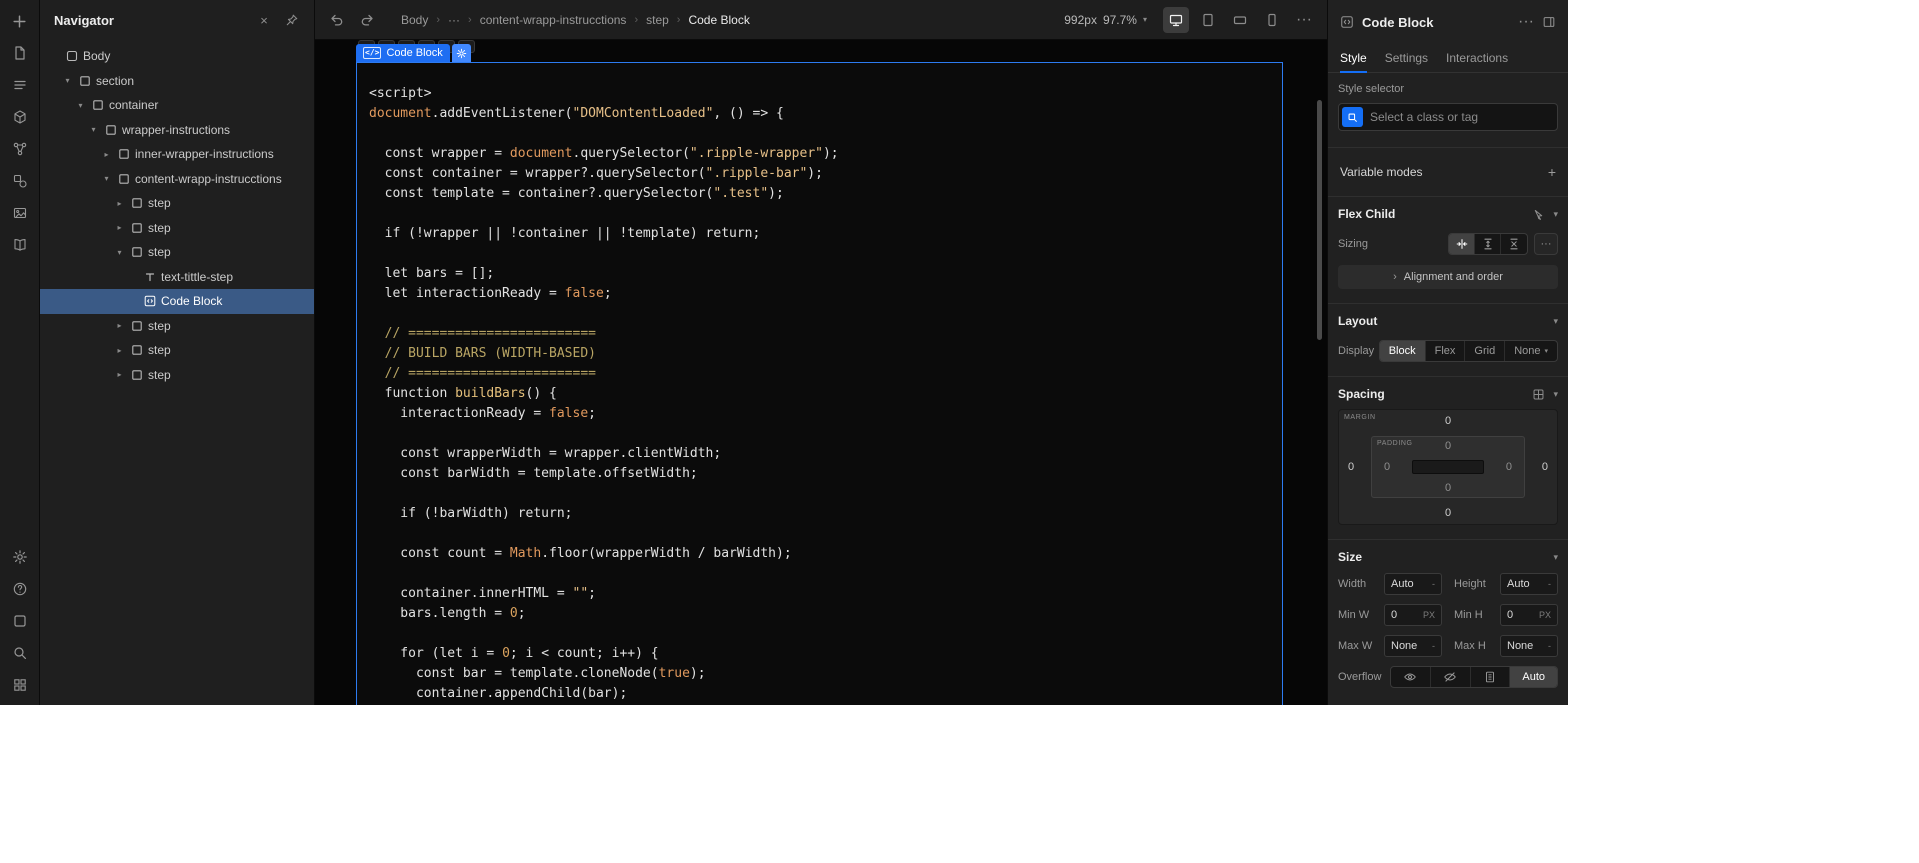 The height and width of the screenshot is (863, 1919). I want to click on sizing-shrink-button, so click(1462, 244).